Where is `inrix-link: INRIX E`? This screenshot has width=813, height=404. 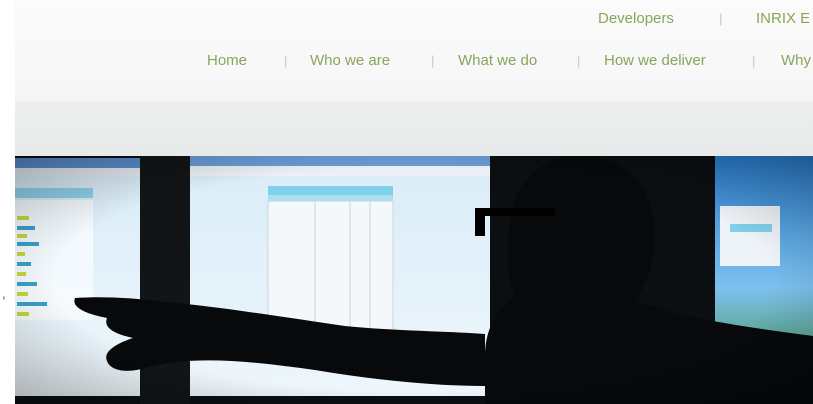
inrix-link: INRIX E is located at coordinates (783, 18).